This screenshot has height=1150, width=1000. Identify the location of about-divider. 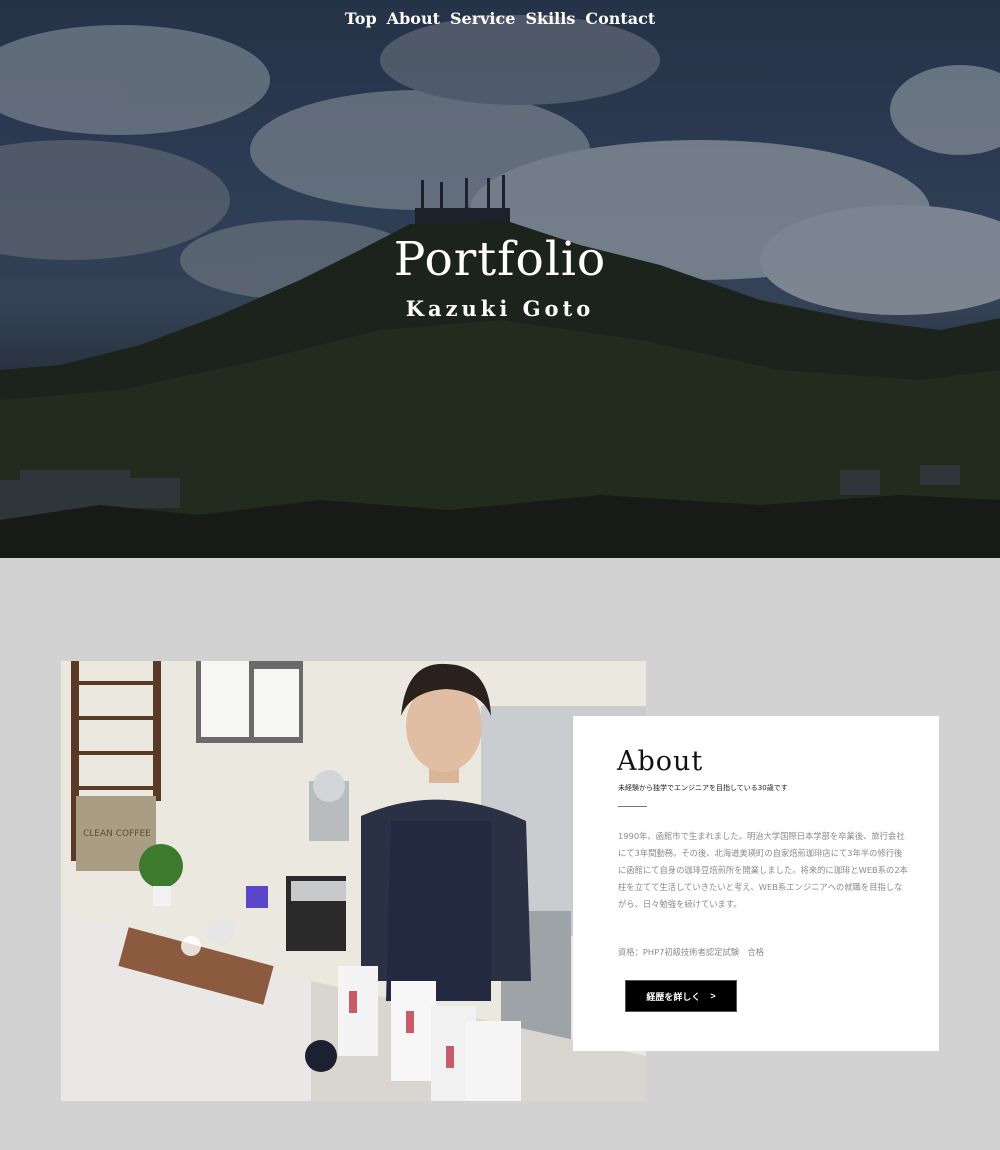
(632, 806).